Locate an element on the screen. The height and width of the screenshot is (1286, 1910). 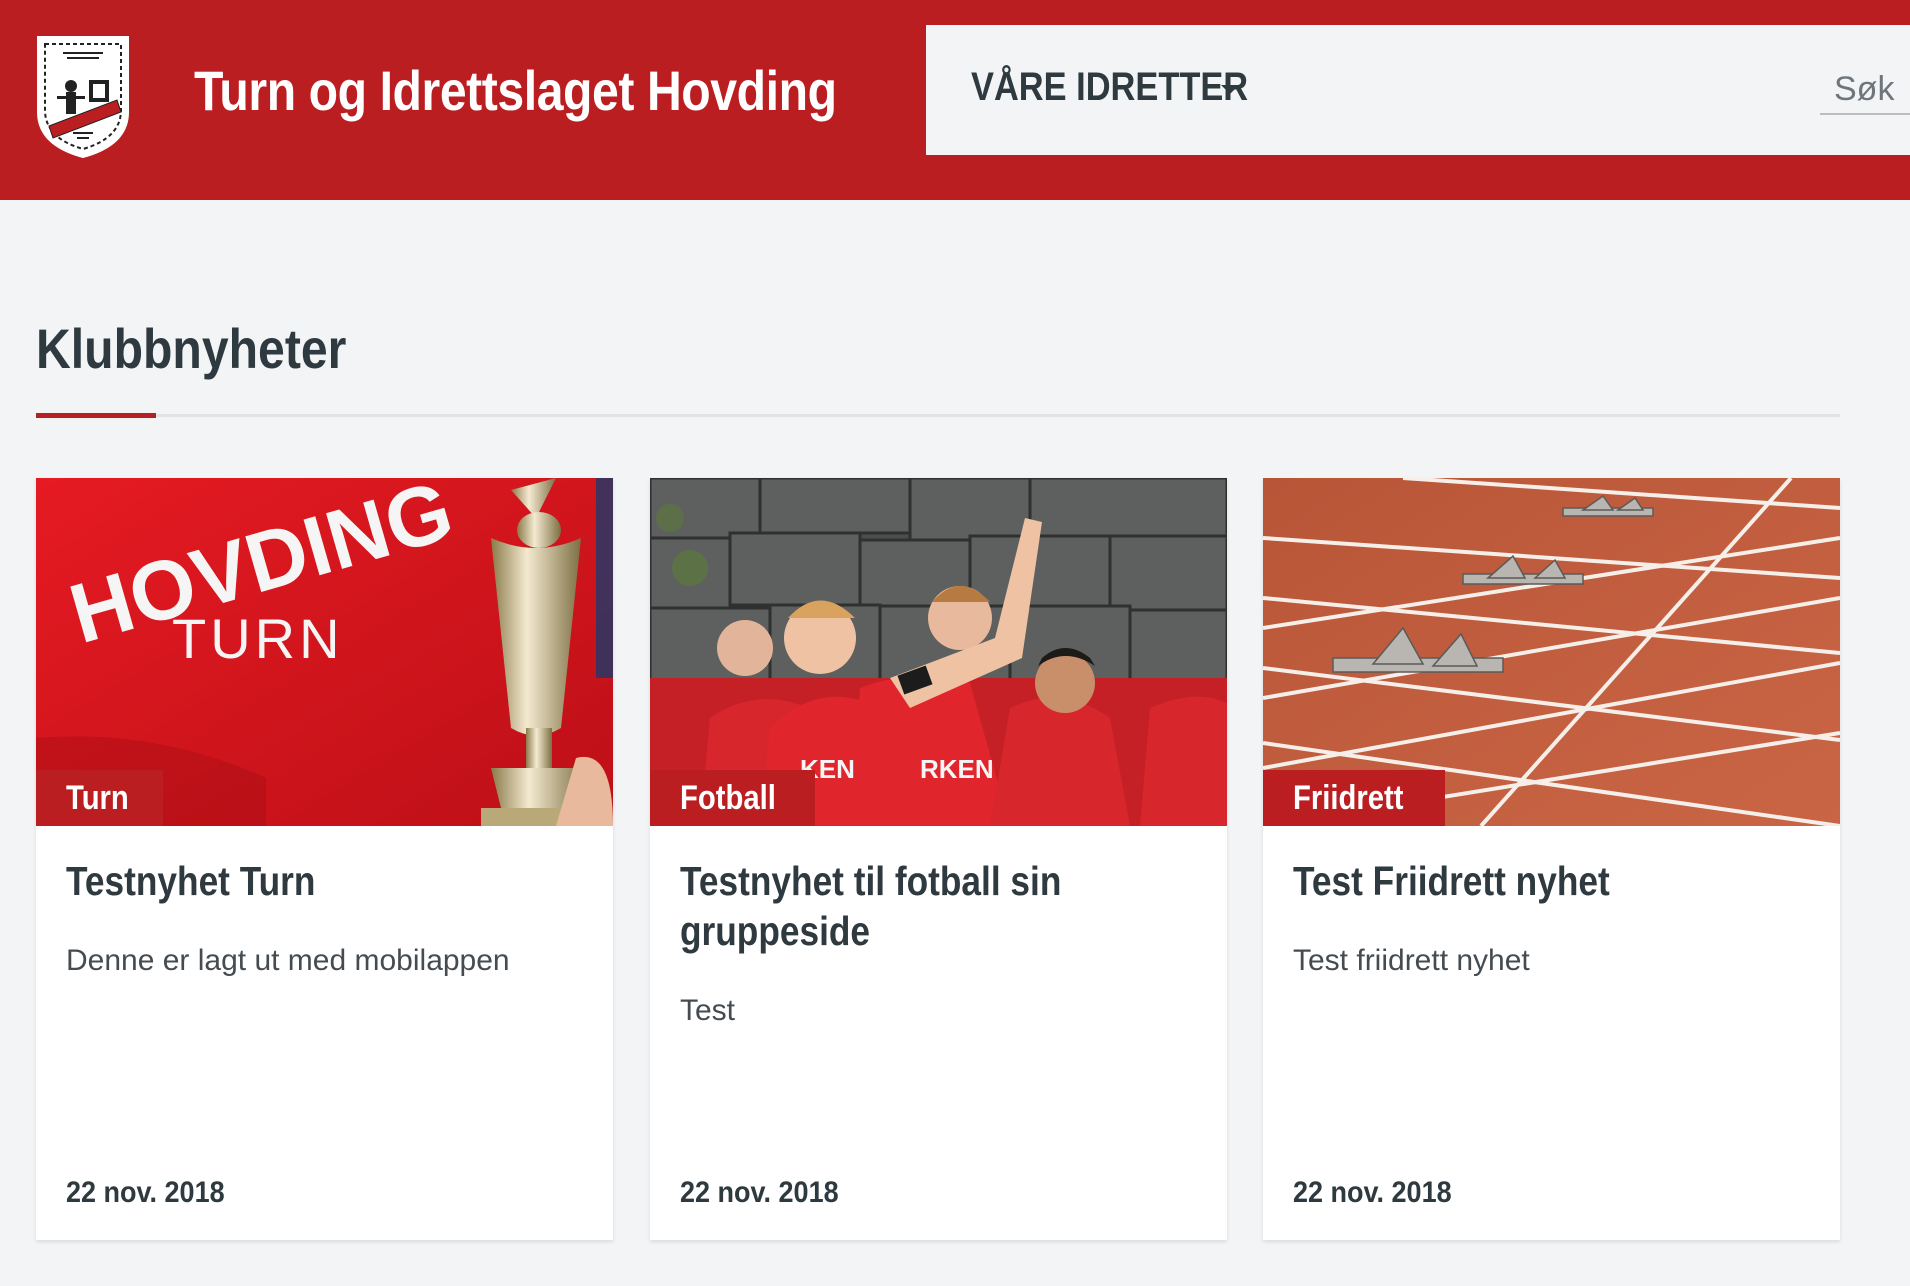
card-title: Testnyhet Turn is located at coordinates (307, 881).